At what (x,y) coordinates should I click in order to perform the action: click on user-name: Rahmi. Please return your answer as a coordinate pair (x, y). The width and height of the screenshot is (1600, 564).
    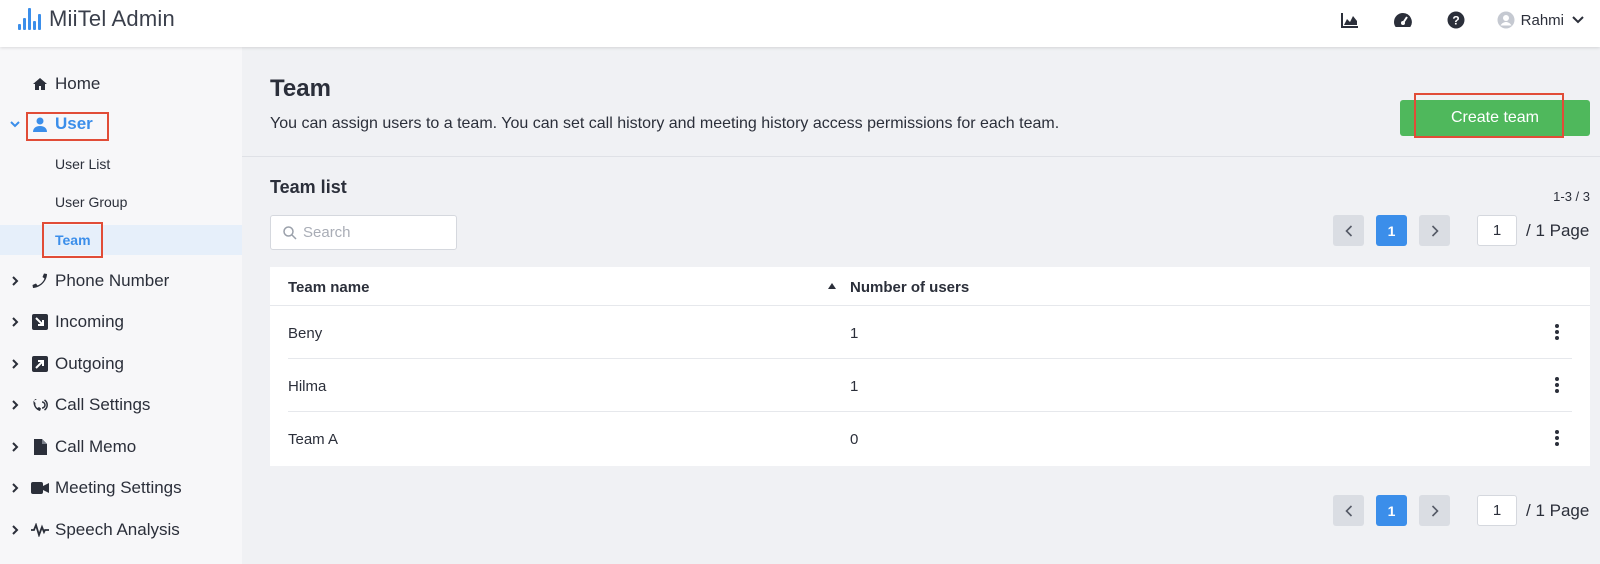
    Looking at the image, I should click on (1542, 20).